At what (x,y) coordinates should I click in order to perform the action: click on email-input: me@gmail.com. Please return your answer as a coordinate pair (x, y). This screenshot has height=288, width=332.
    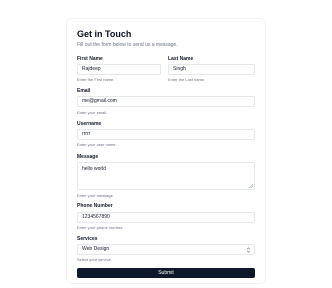
    Looking at the image, I should click on (166, 101).